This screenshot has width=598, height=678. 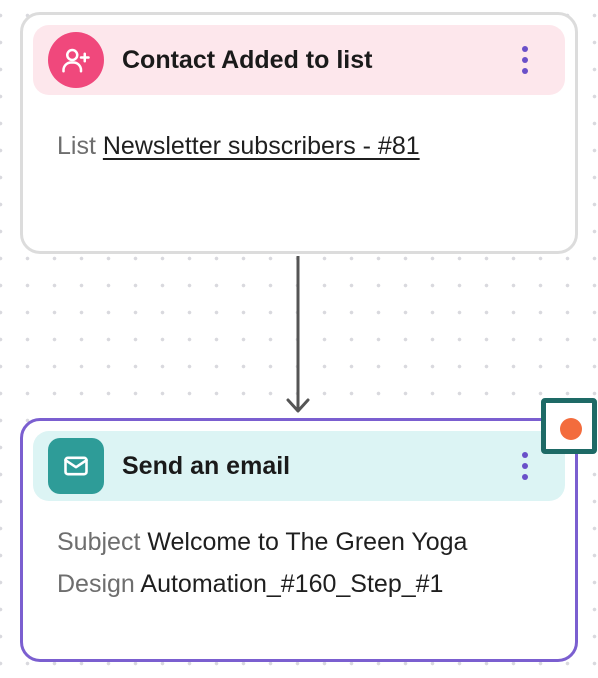 What do you see at coordinates (261, 146) in the screenshot?
I see `list-link: Newsletter subscribers - #81` at bounding box center [261, 146].